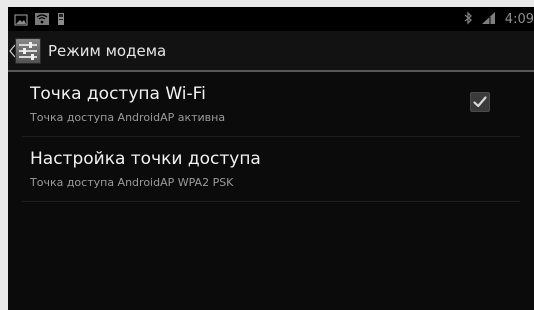 This screenshot has width=534, height=310. I want to click on status-right-icons: 4:09, so click(498, 19).